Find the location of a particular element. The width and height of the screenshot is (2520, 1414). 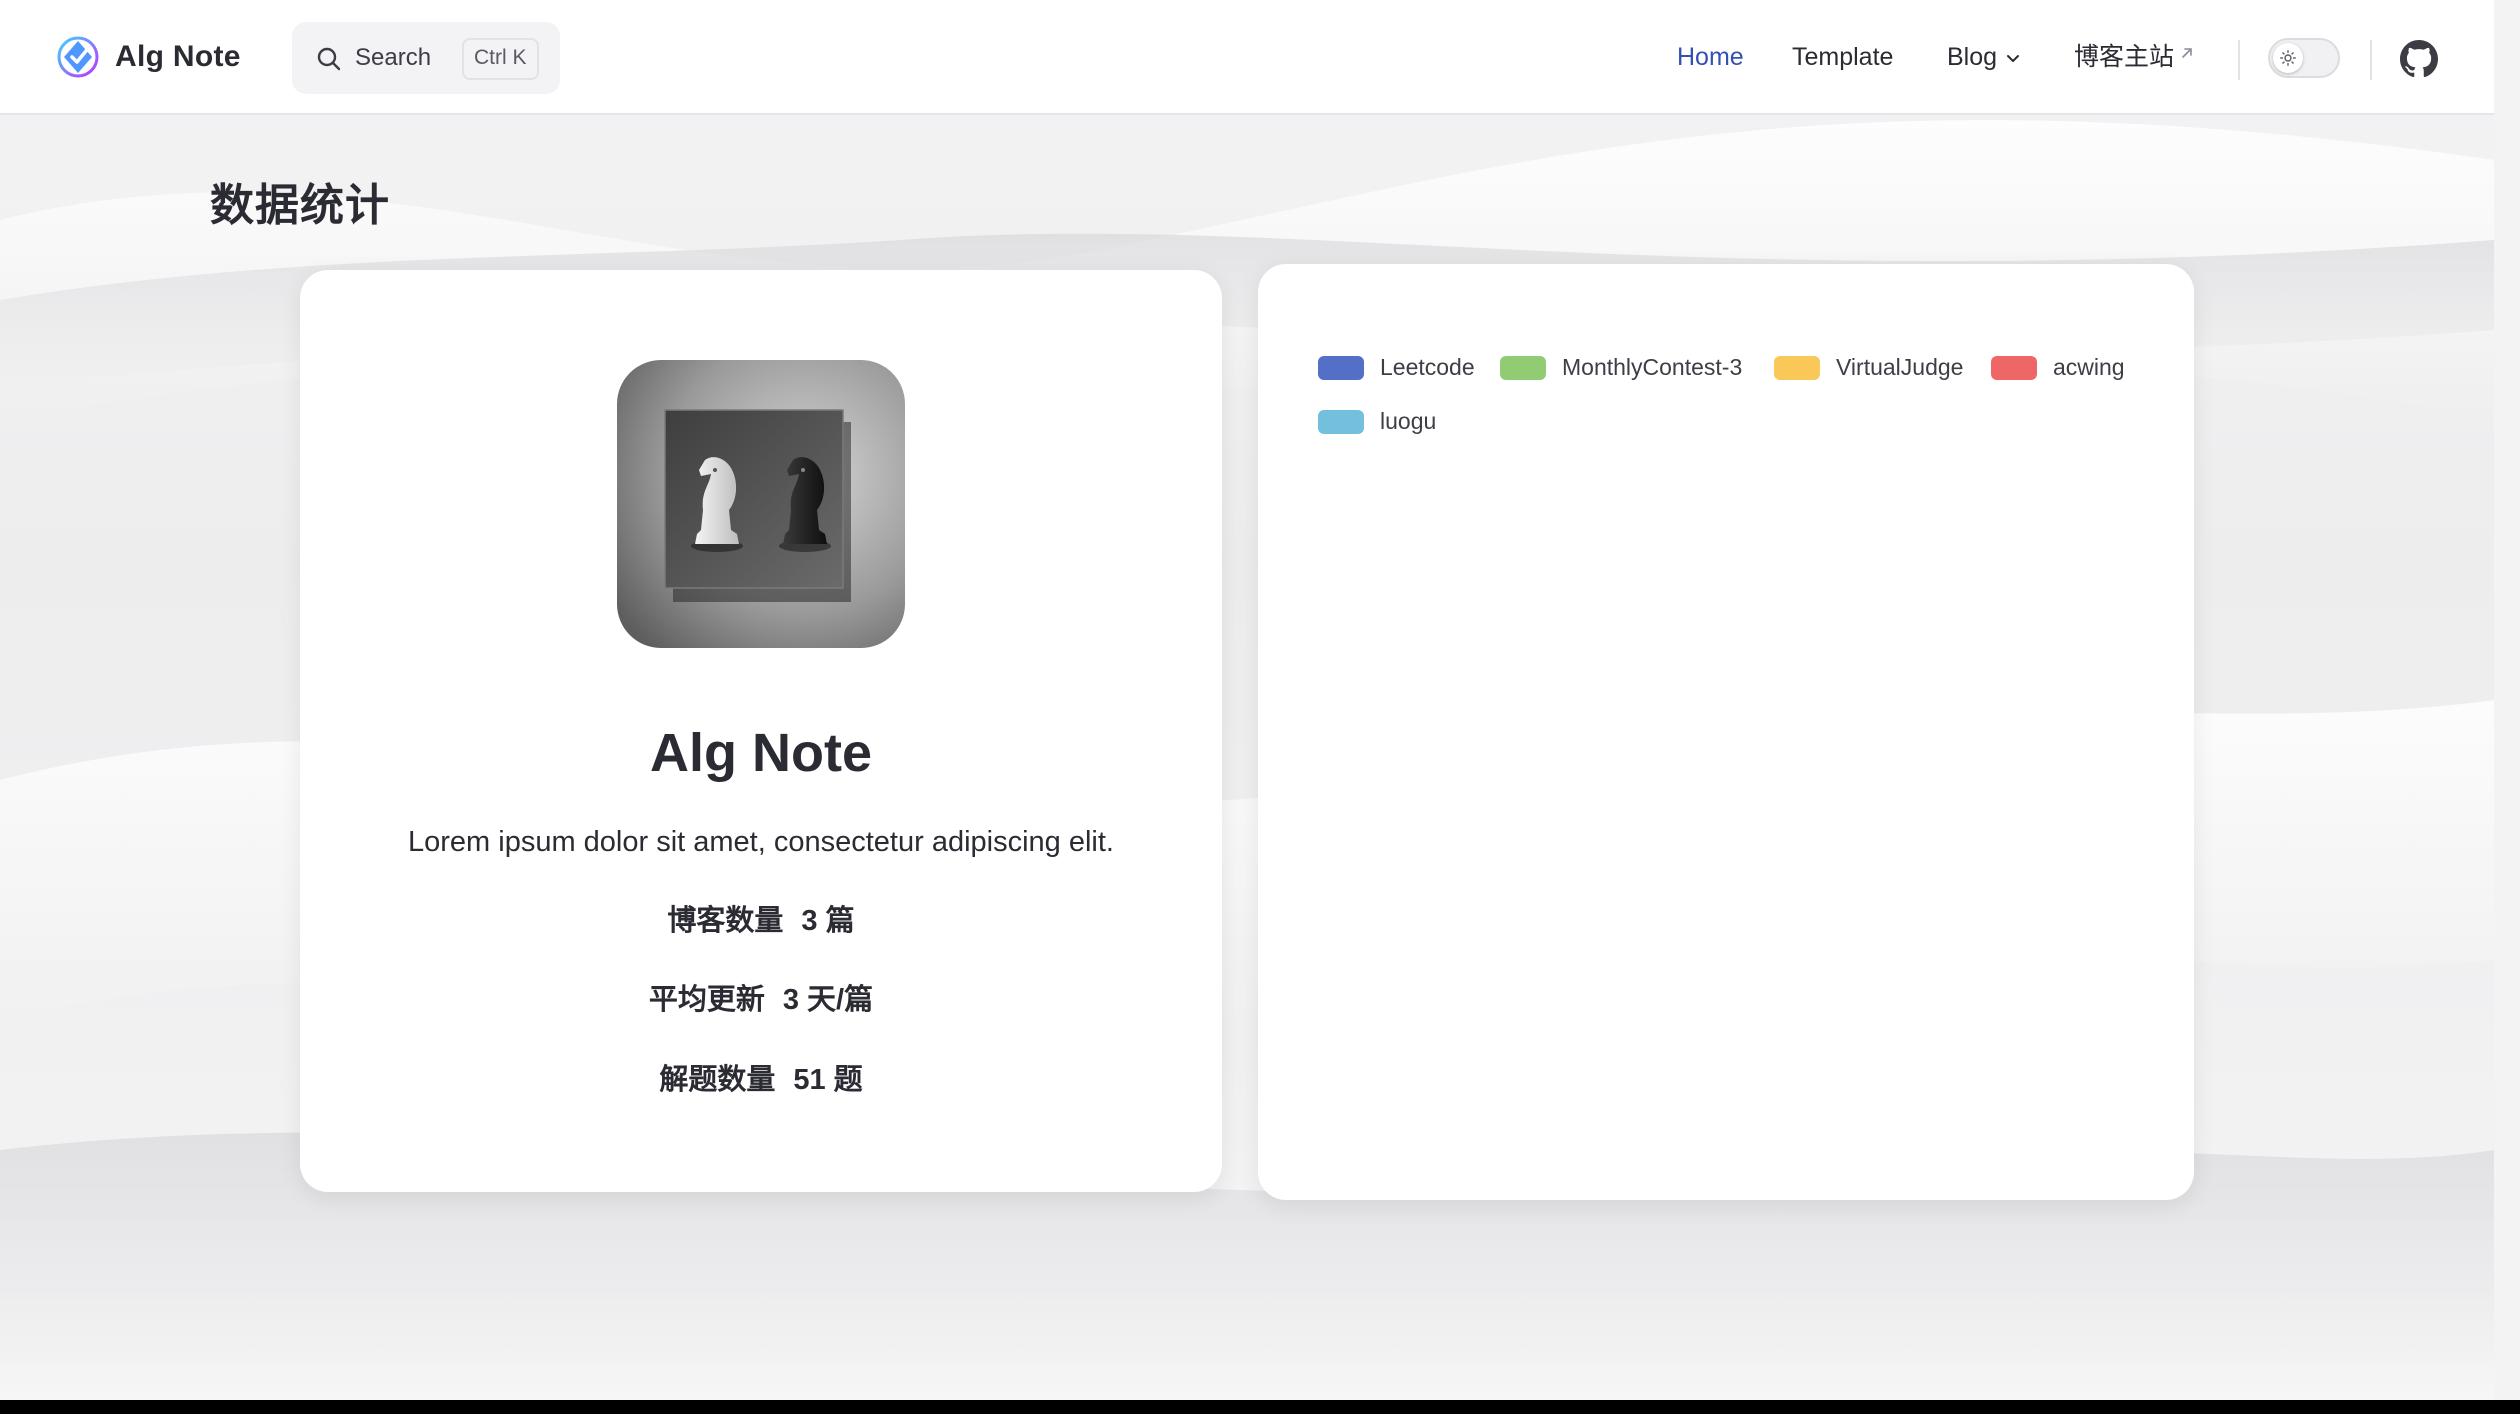

theme-toggle is located at coordinates (2304, 58).